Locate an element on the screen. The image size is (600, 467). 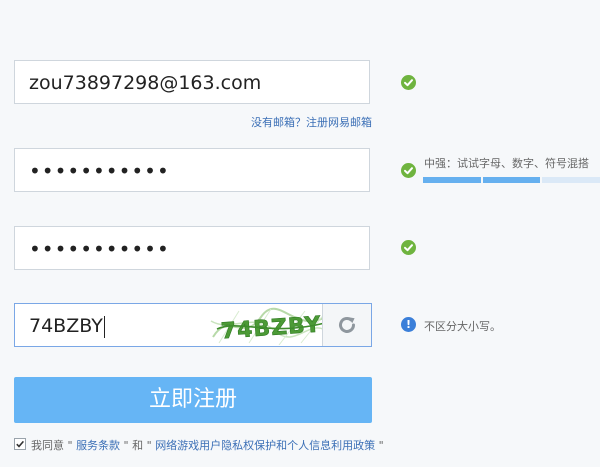
privacy-policy-link: 网络游戏用户隐私权保护和个人信息利用政策 is located at coordinates (265, 445).